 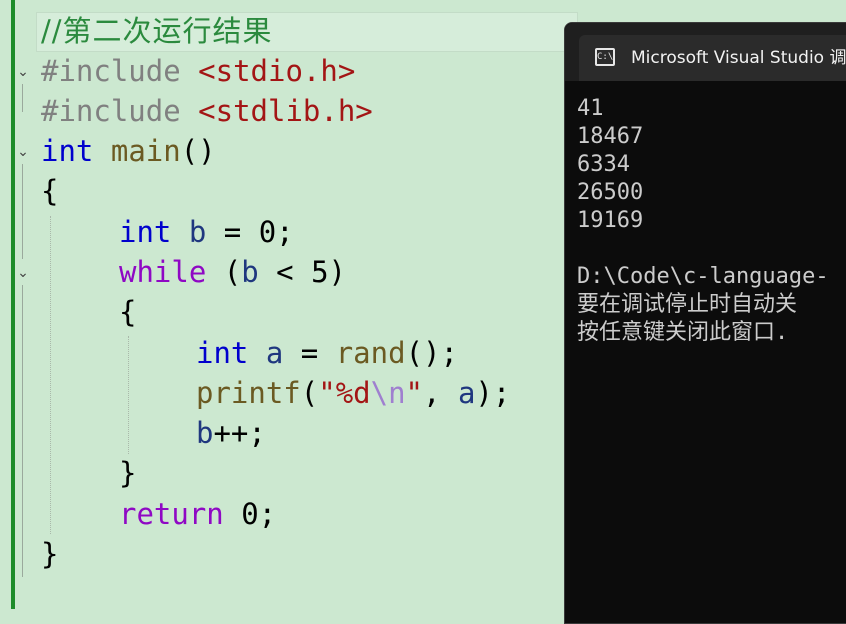 I want to click on punctuation: < 5), so click(x=302, y=272).